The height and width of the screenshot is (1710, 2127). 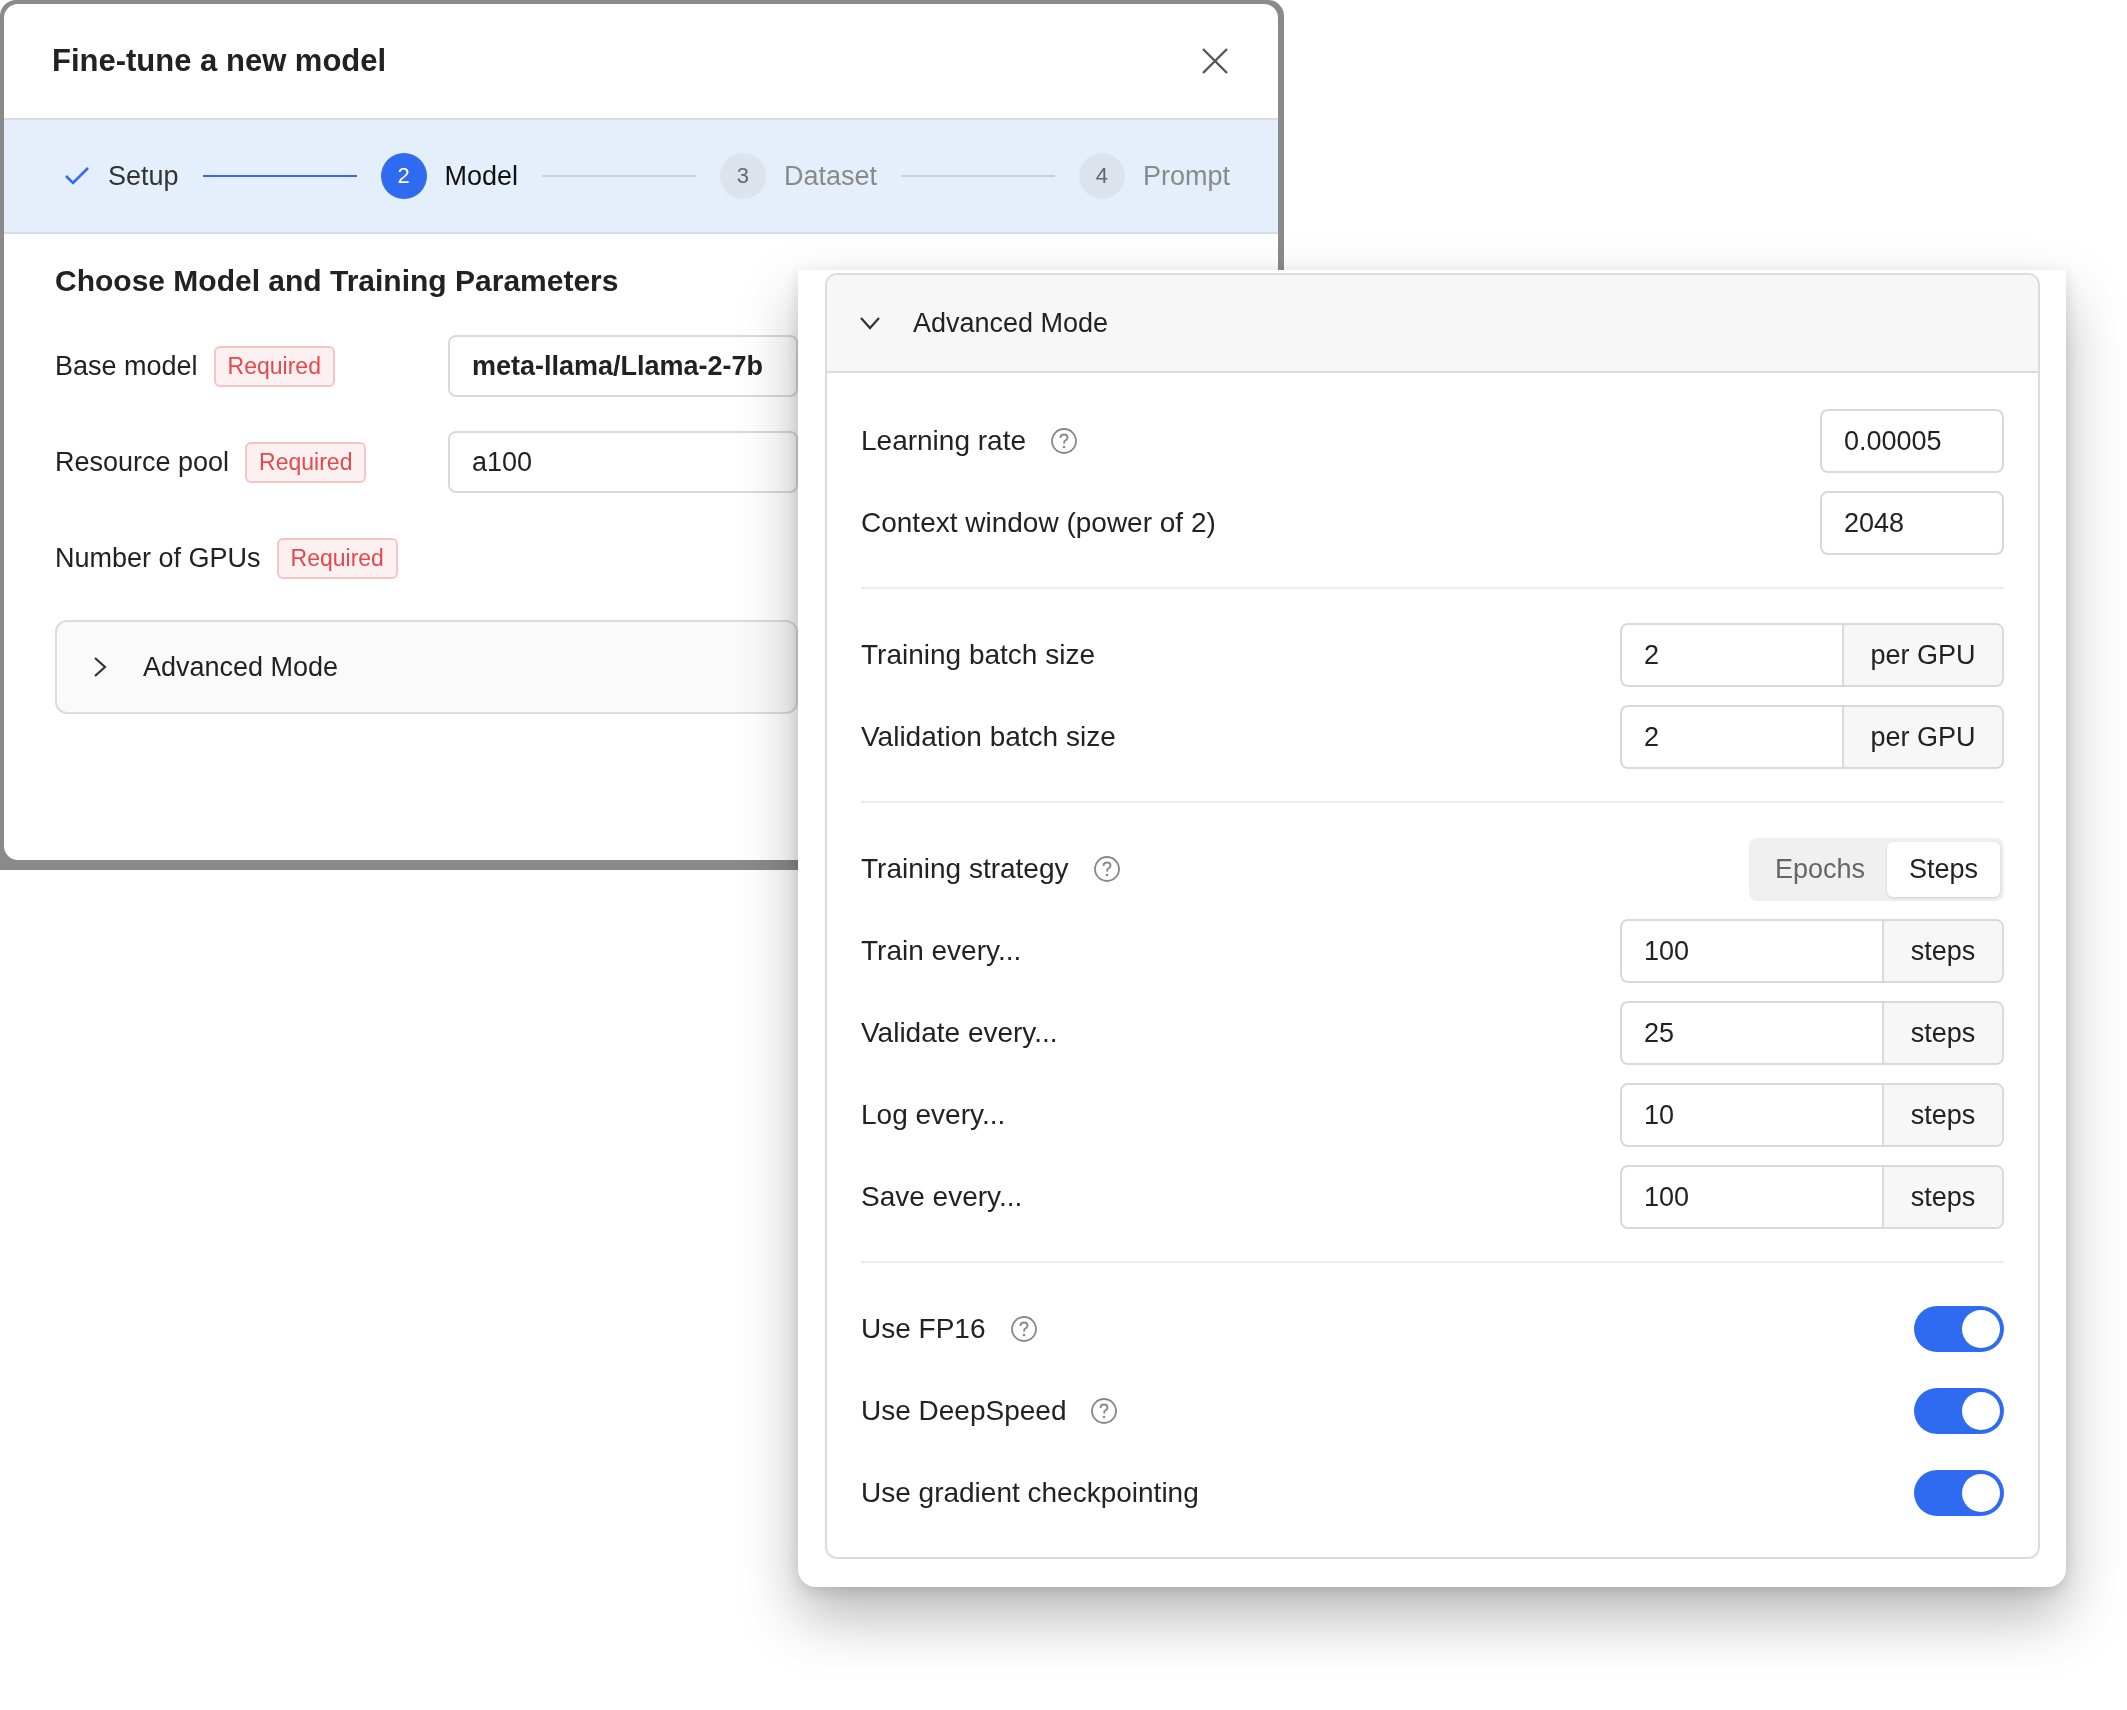 What do you see at coordinates (923, 1329) in the screenshot?
I see `setting-label: Use FP16` at bounding box center [923, 1329].